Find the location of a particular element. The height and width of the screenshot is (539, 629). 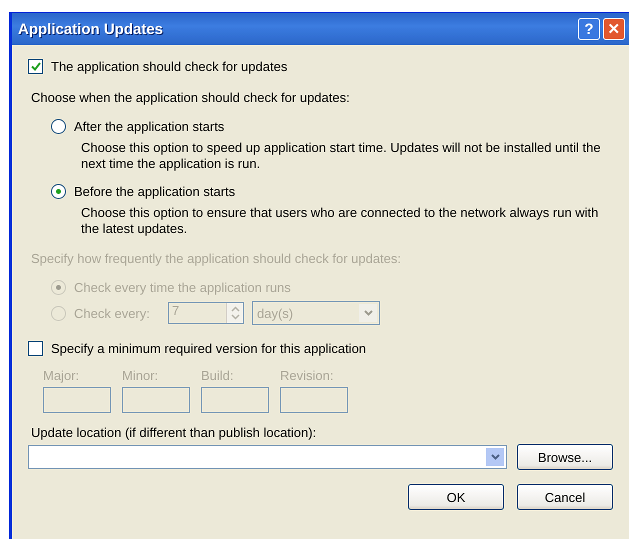

cancel-button: Cancel is located at coordinates (565, 497).